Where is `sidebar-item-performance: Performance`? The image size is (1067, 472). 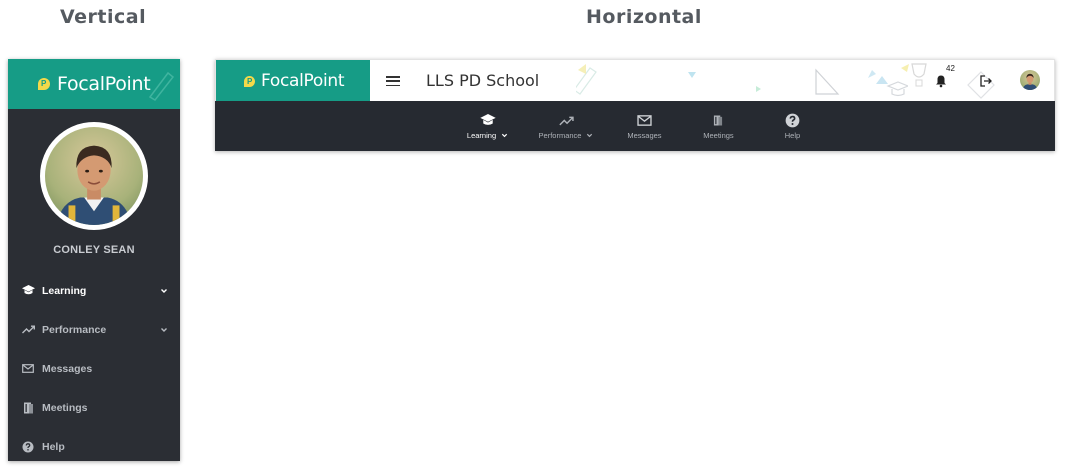
sidebar-item-performance: Performance is located at coordinates (94, 329).